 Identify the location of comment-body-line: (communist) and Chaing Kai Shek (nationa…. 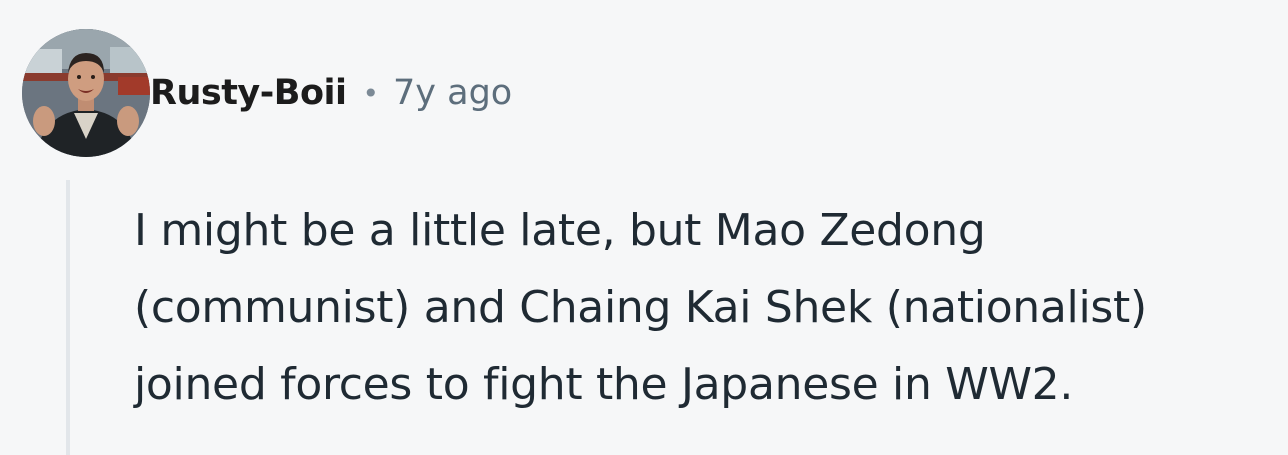
(640, 307).